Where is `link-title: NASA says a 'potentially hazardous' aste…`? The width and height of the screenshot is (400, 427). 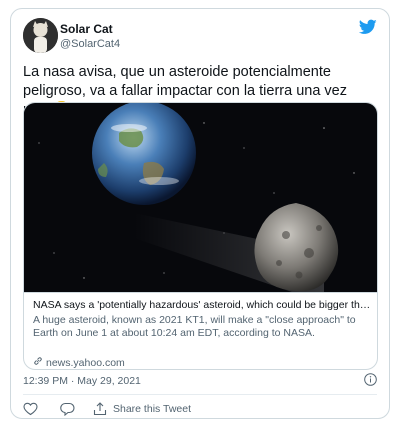
link-title: NASA says a 'potentially hazardous' aste… is located at coordinates (203, 305).